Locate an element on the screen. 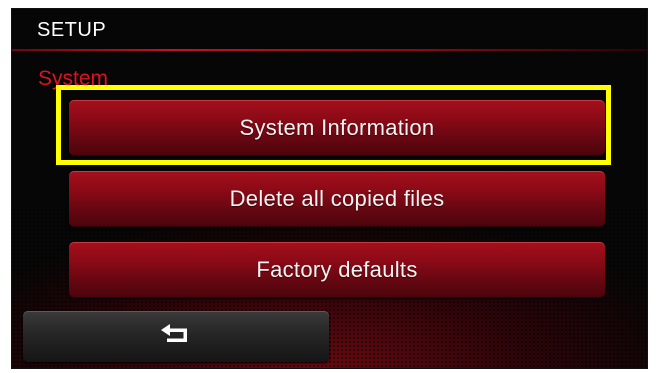 Image resolution: width=657 pixels, height=373 pixels. delete-copied-files-label: Delete all copied files is located at coordinates (337, 198).